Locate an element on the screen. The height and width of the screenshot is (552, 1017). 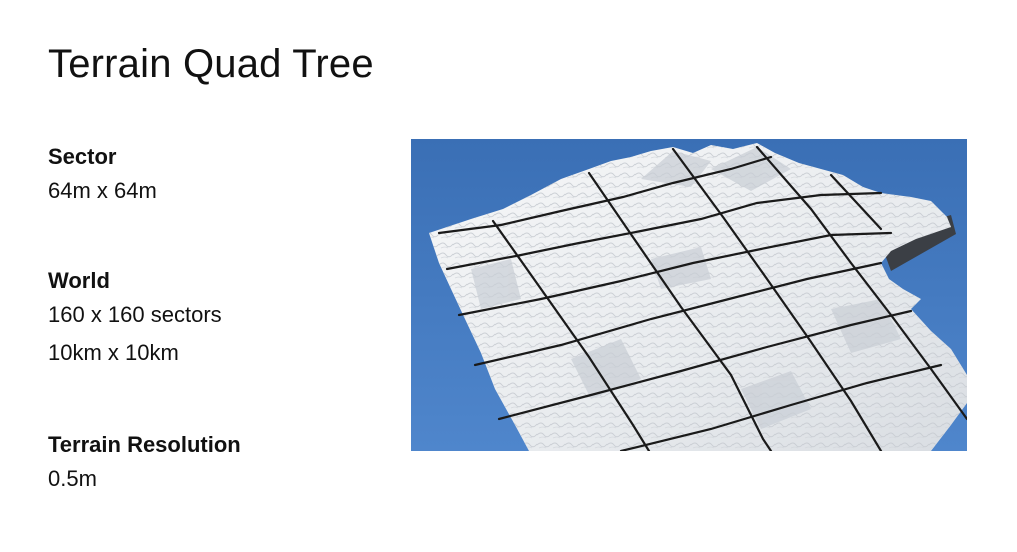
section-world: World 160 x 160 sectors 10km x 10km is located at coordinates (135, 319).